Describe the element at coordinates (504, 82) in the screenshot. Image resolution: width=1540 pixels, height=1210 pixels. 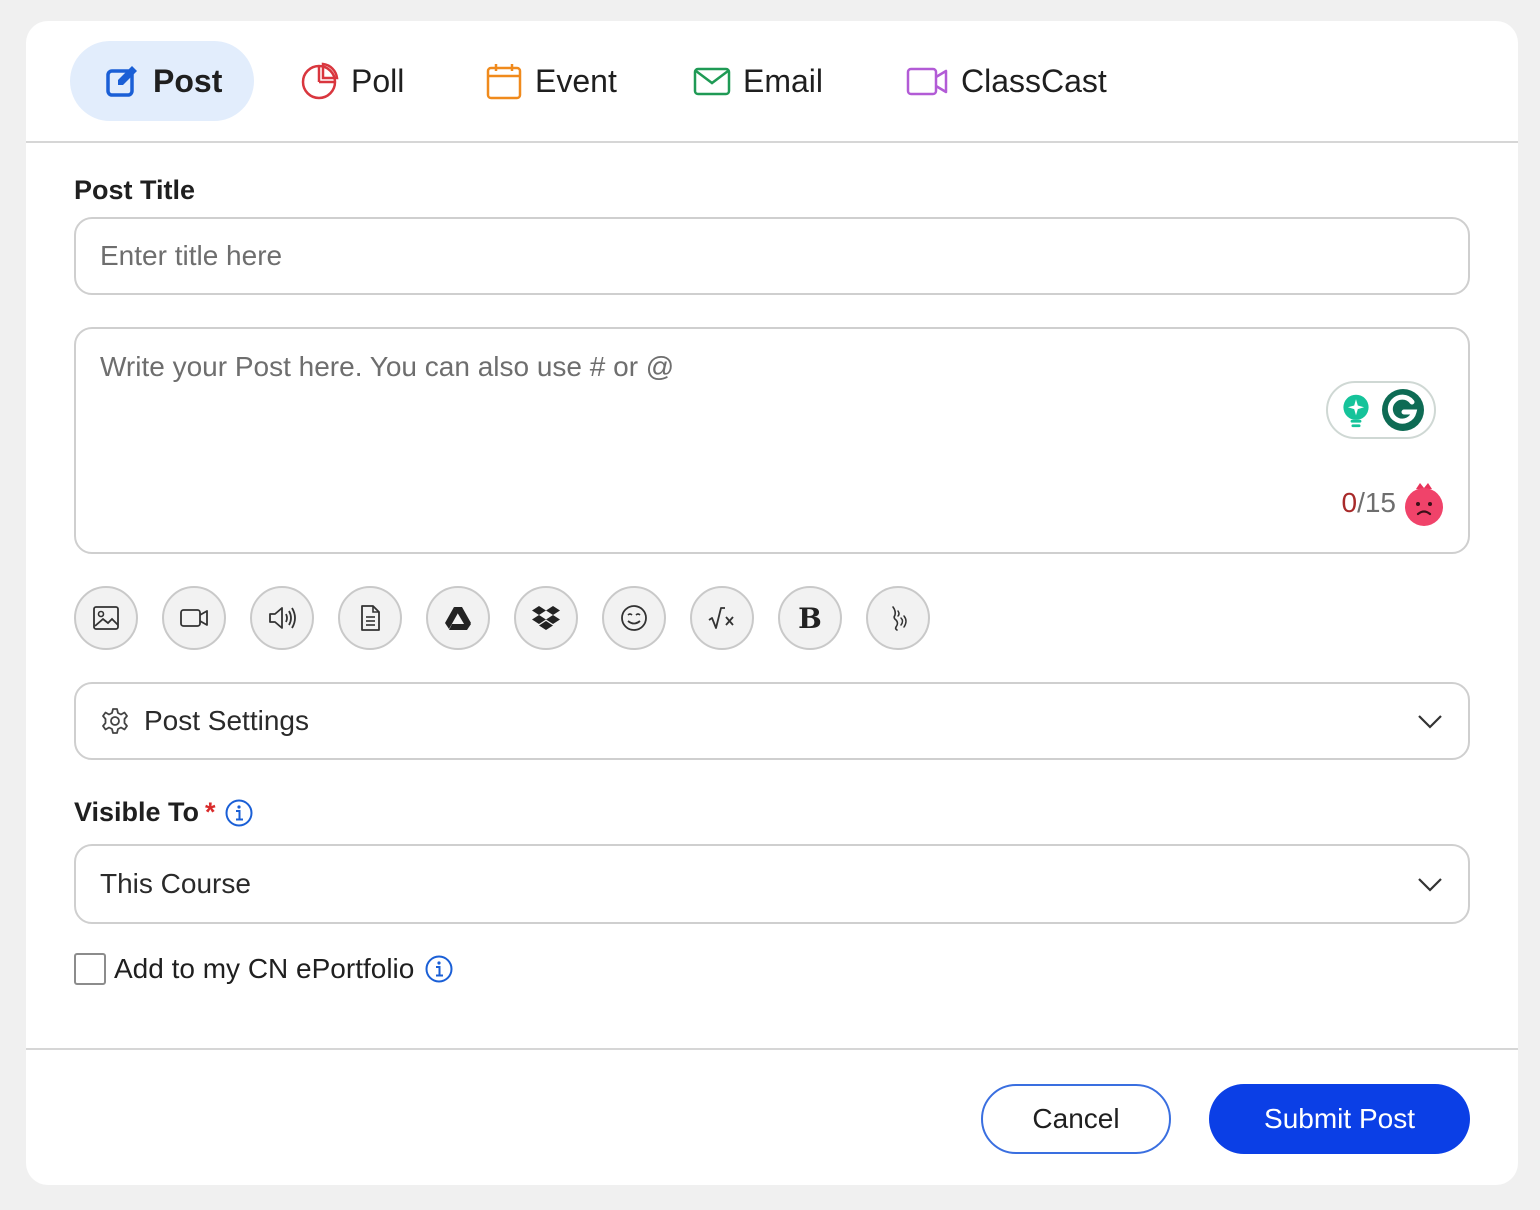
I see `calendar-icon` at that location.